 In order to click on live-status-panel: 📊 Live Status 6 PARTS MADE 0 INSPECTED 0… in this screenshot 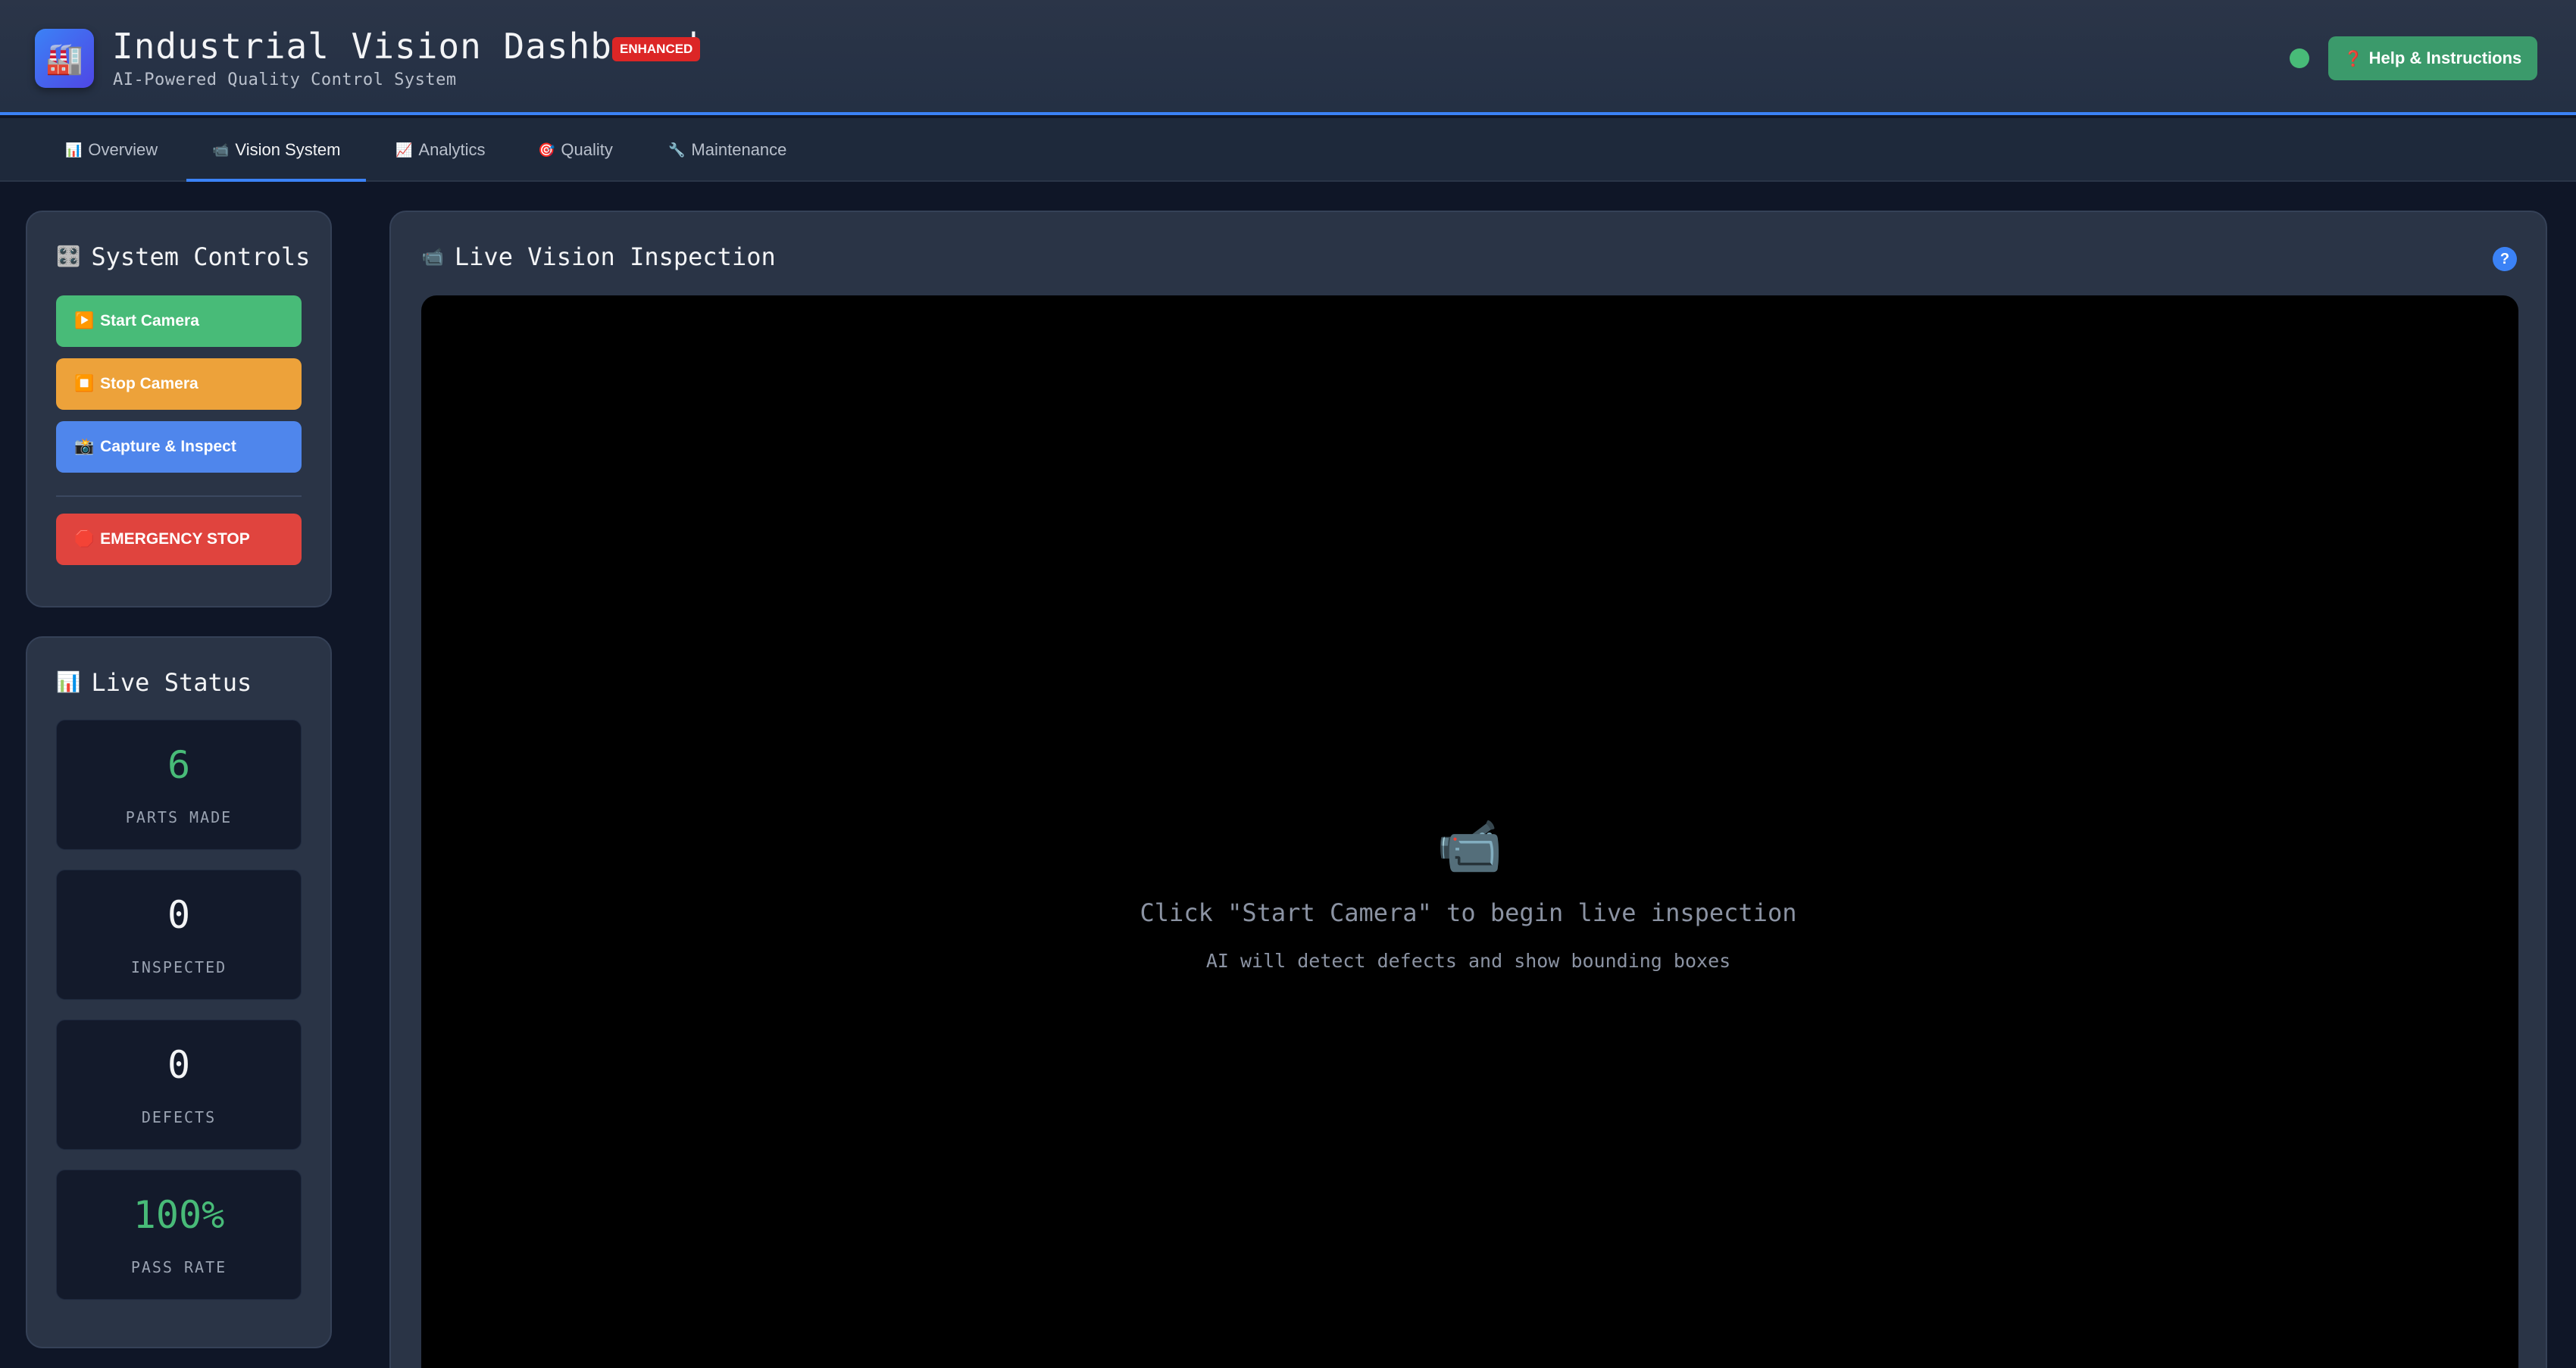, I will do `click(179, 992)`.